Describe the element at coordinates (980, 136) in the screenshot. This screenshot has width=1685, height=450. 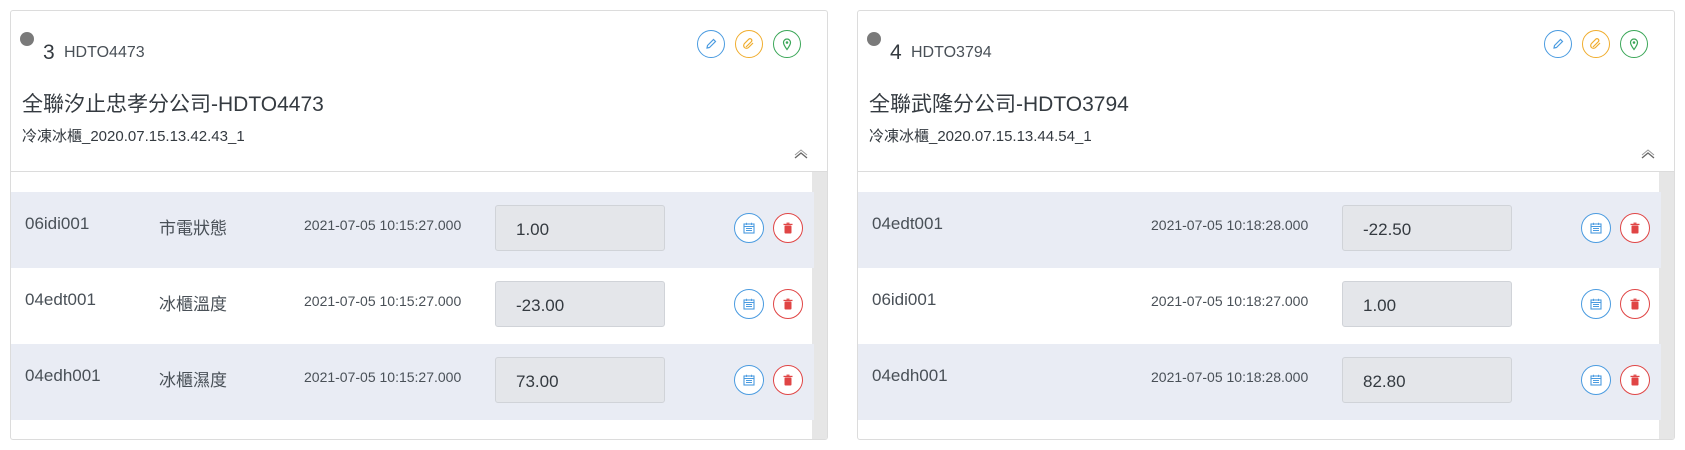
I see `device-sub-name: 冷凍冰櫃_2020.07.15.13.44.54_1` at that location.